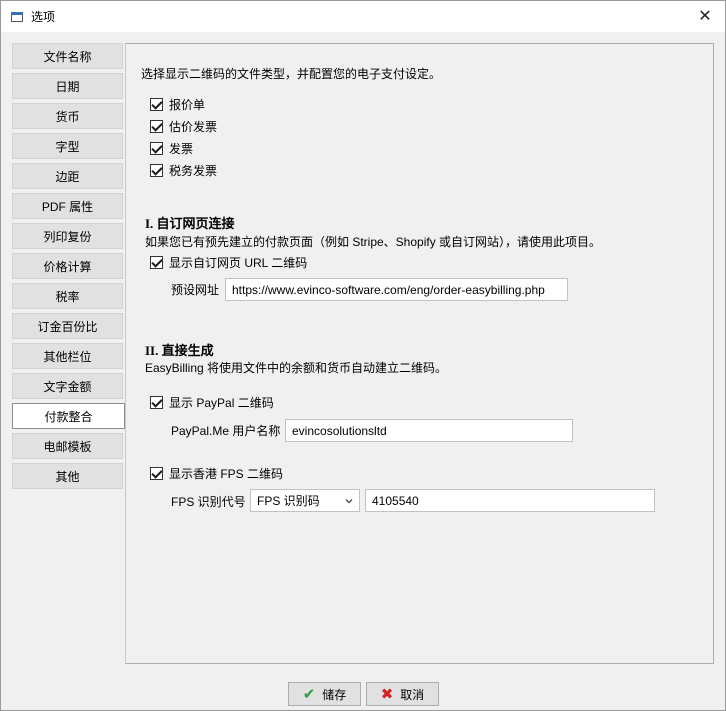 The image size is (726, 711). Describe the element at coordinates (67, 86) in the screenshot. I see `sidebar-item-date: 日期` at that location.